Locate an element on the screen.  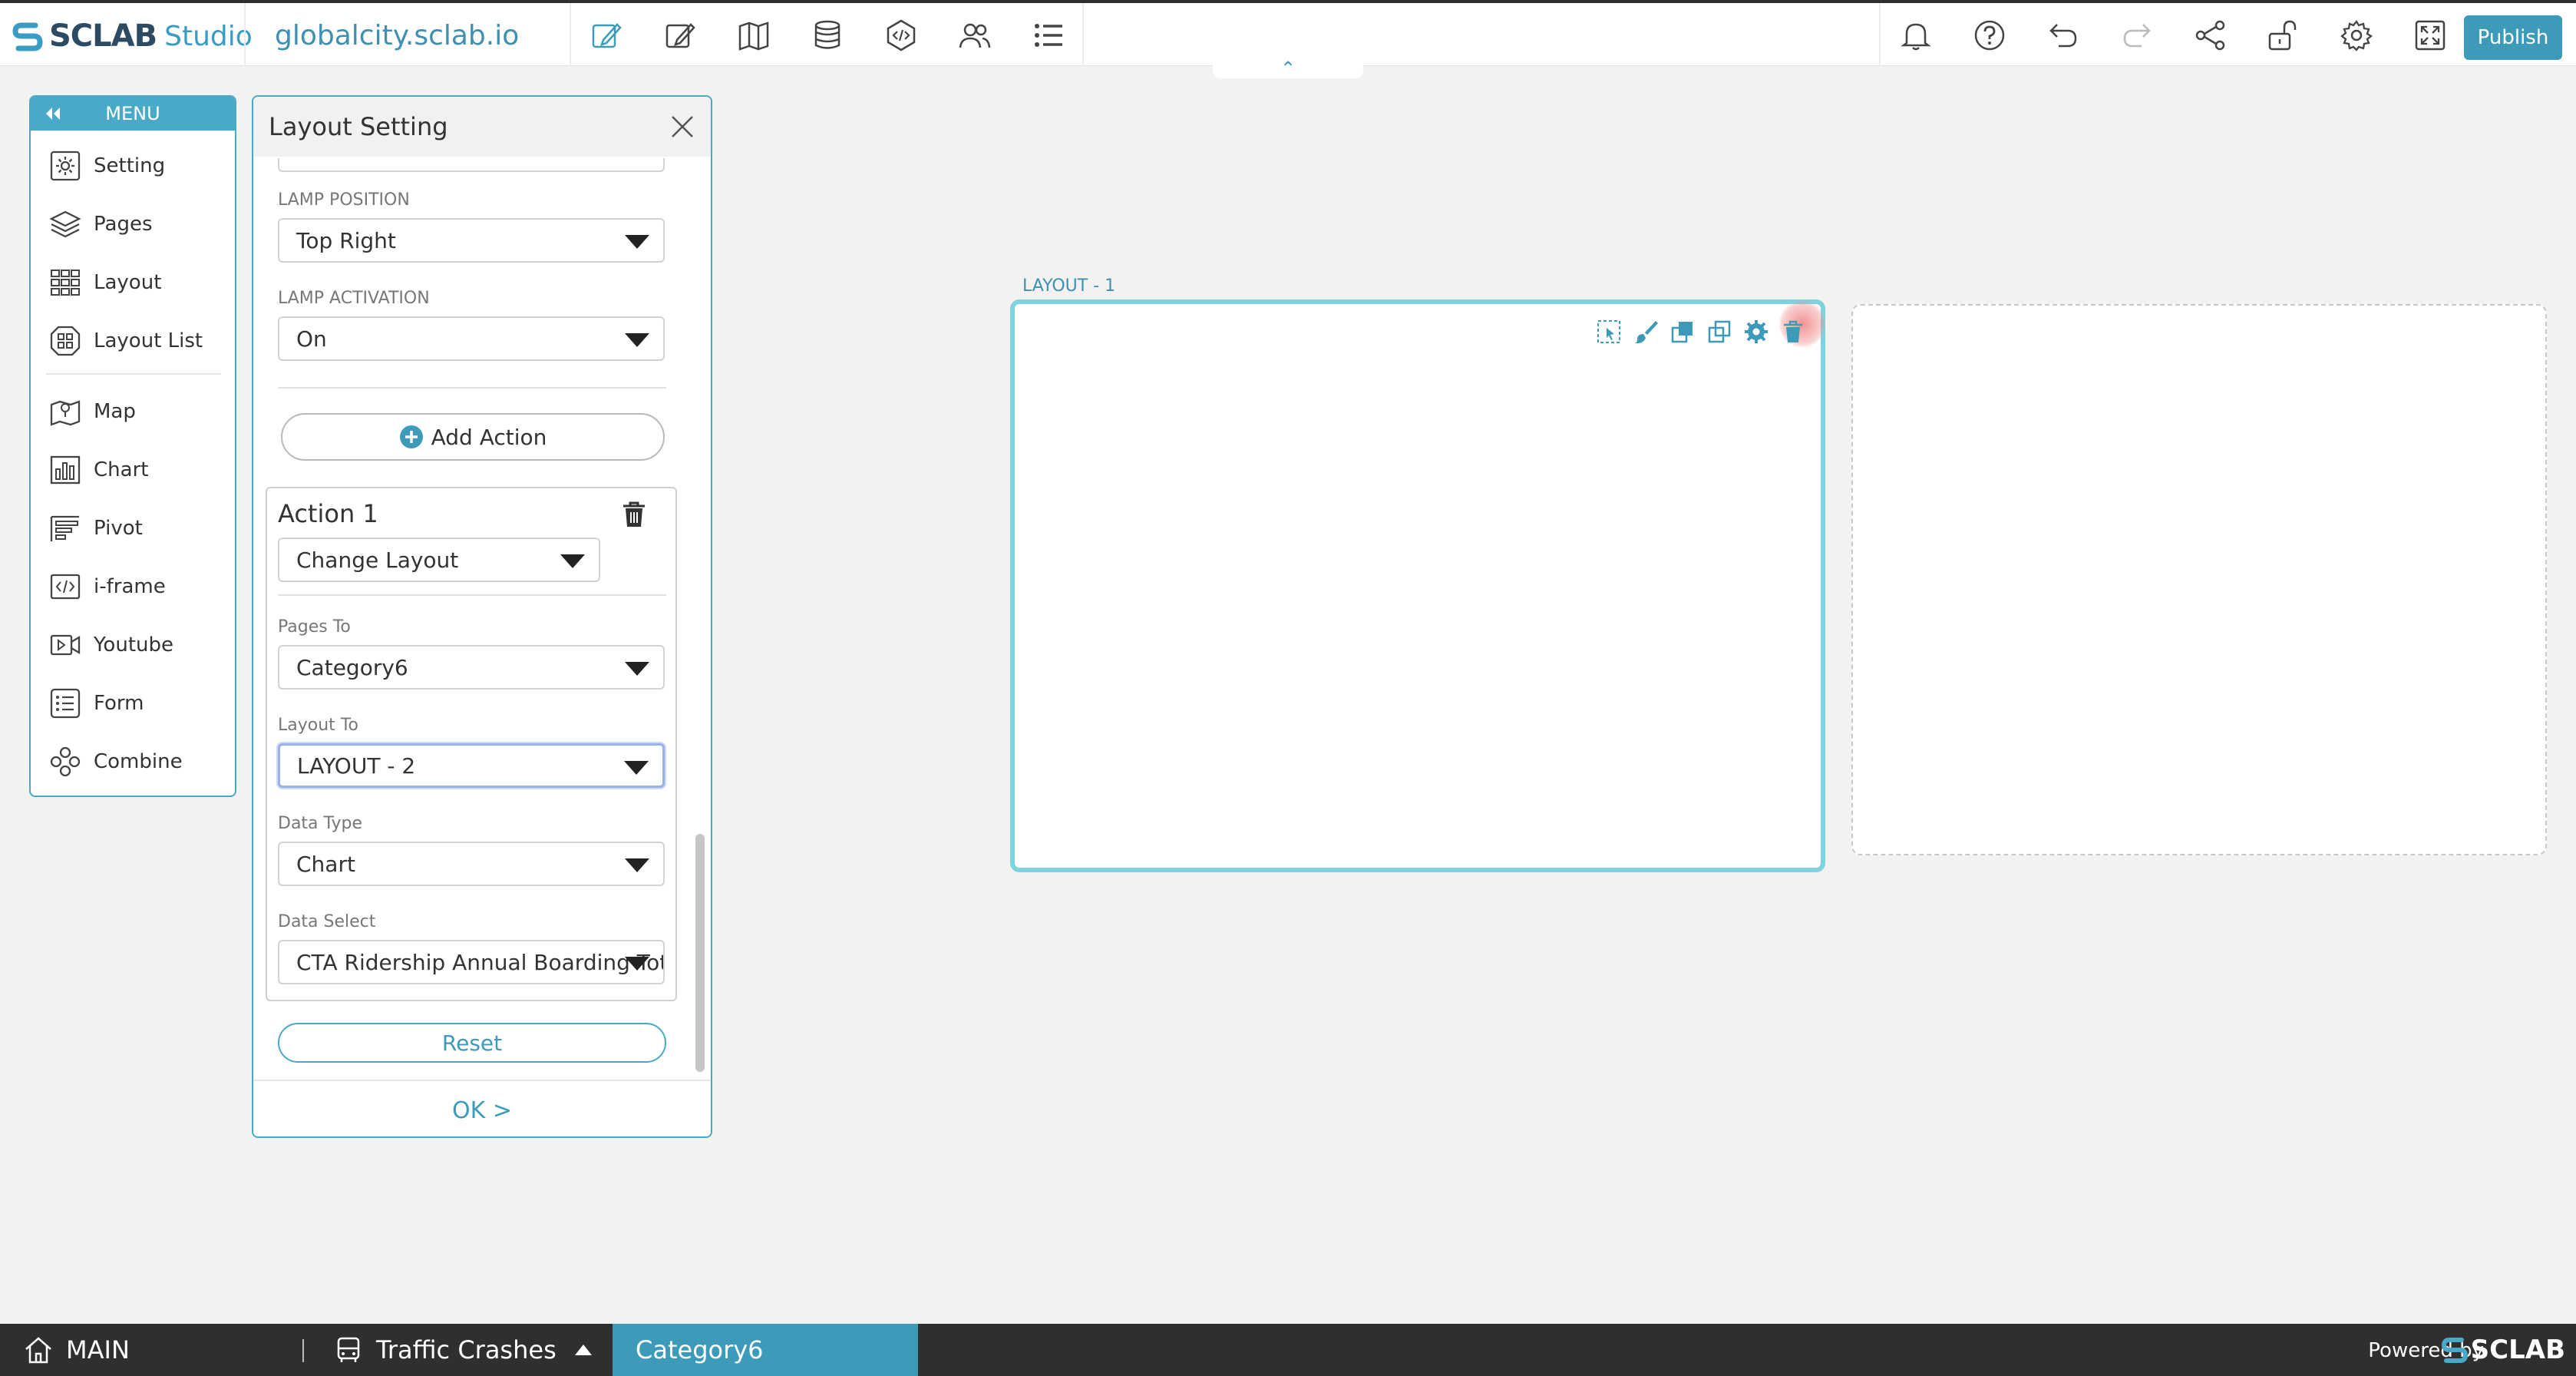
bring-front-icon is located at coordinates (1682, 331).